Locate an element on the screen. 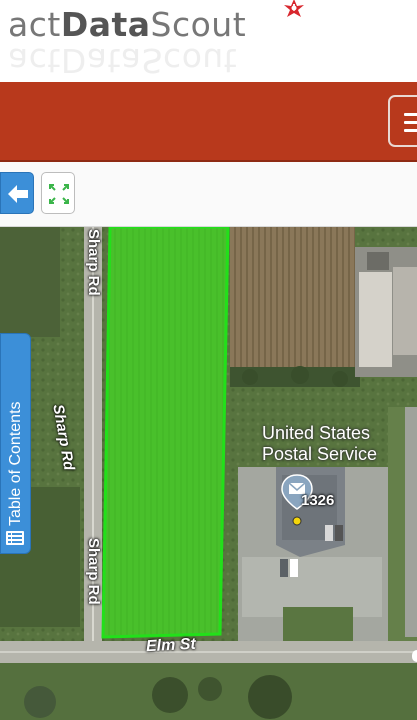 Image resolution: width=417 pixels, height=720 pixels. full-extent-icon is located at coordinates (59, 194).